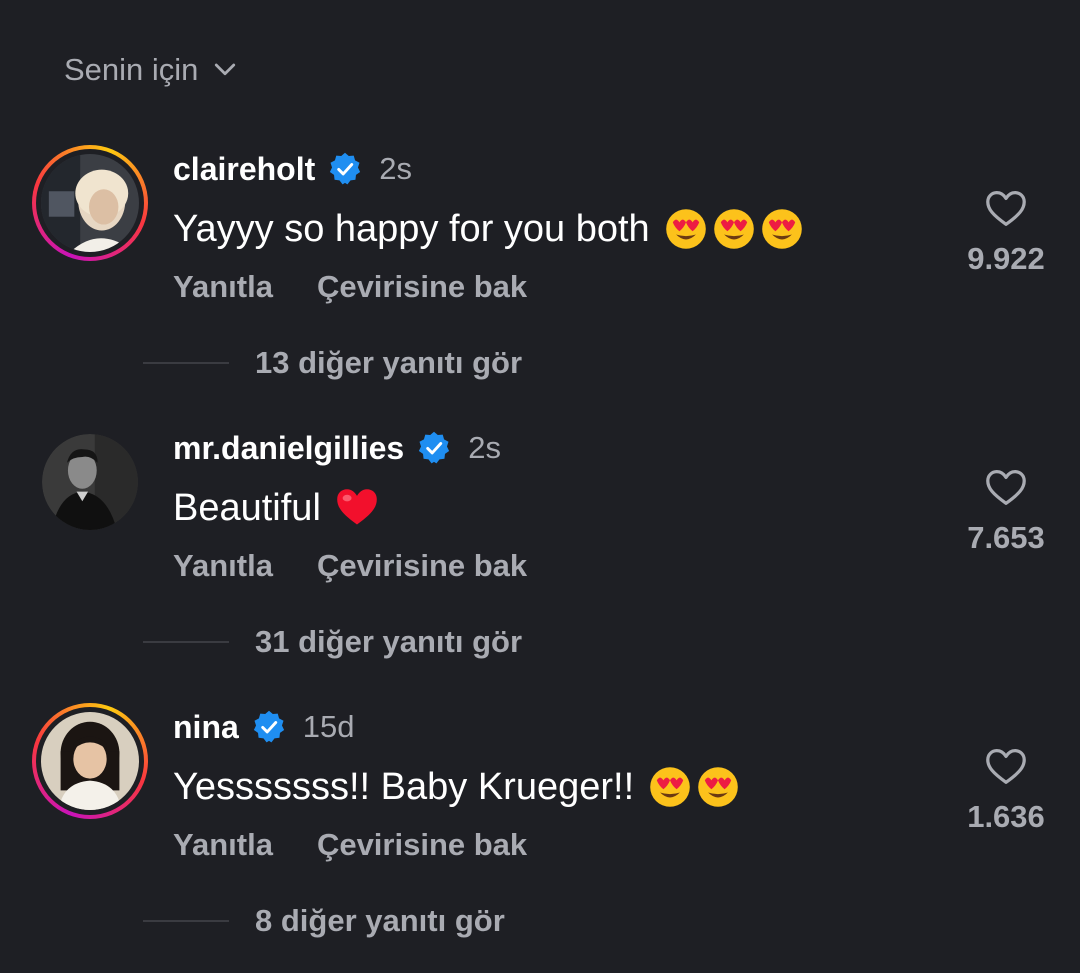 Image resolution: width=1080 pixels, height=973 pixels. Describe the element at coordinates (1006, 816) in the screenshot. I see `like-count: 1.636` at that location.